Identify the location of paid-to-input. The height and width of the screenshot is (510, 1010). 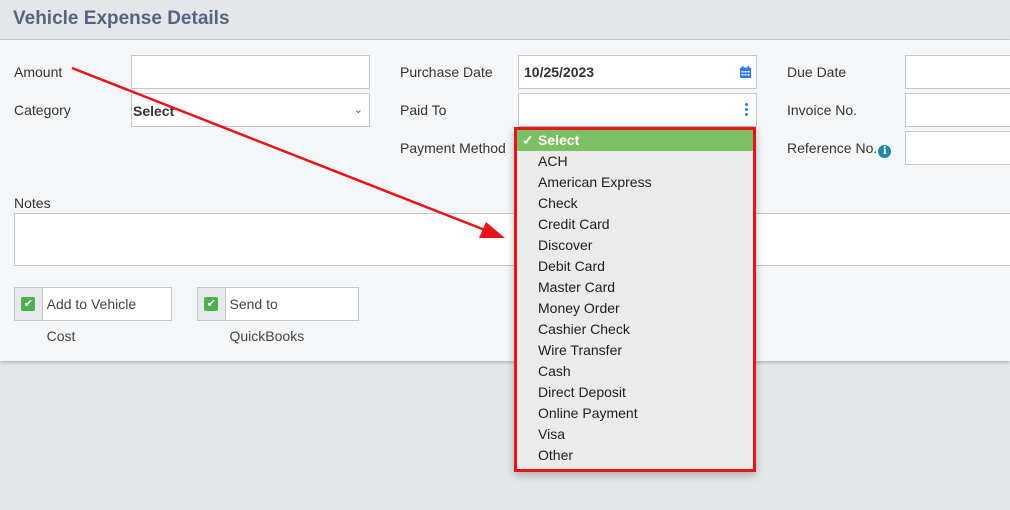
(637, 110).